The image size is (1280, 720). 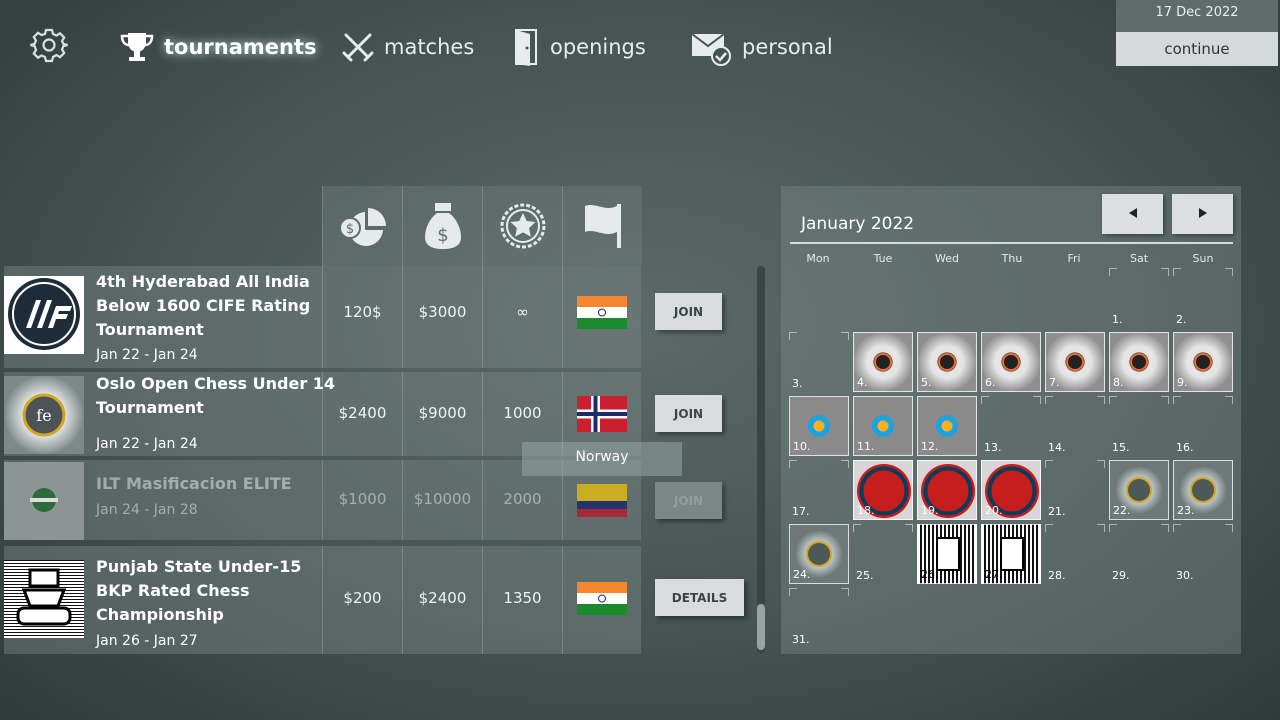 What do you see at coordinates (1197, 49) in the screenshot?
I see `continue-button: continue` at bounding box center [1197, 49].